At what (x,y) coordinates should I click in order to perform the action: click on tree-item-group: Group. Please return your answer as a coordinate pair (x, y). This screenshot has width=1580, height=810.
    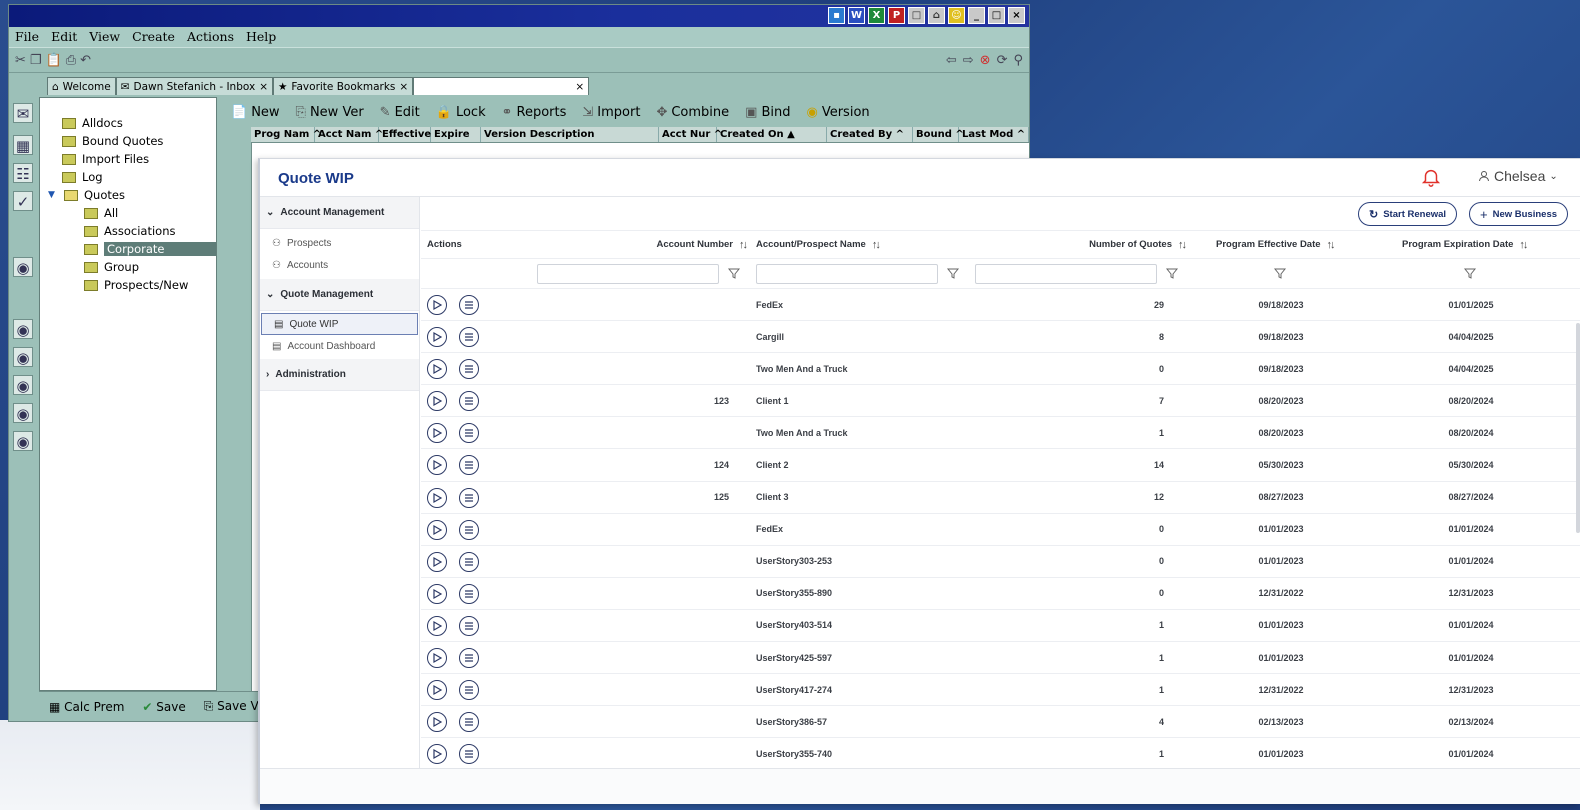
    Looking at the image, I should click on (128, 267).